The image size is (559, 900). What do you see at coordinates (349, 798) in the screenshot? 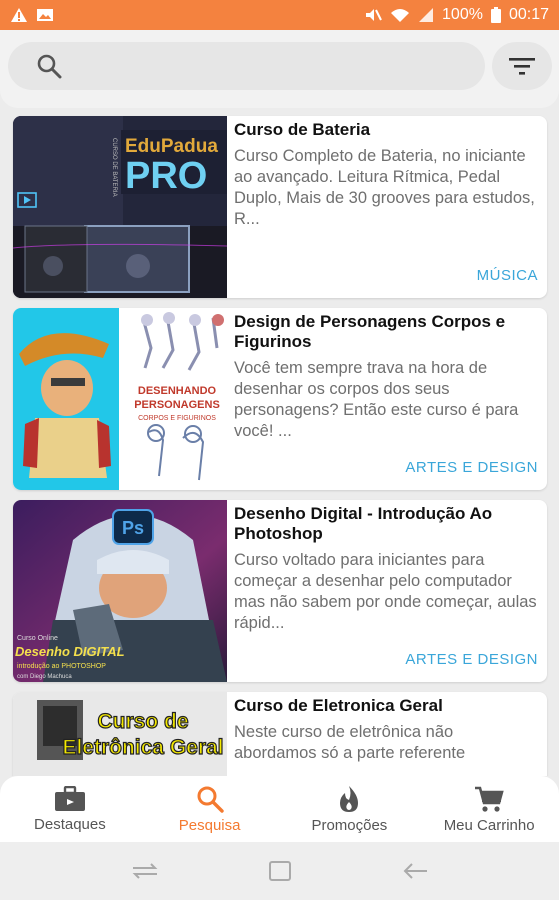
I see `flame-icon` at bounding box center [349, 798].